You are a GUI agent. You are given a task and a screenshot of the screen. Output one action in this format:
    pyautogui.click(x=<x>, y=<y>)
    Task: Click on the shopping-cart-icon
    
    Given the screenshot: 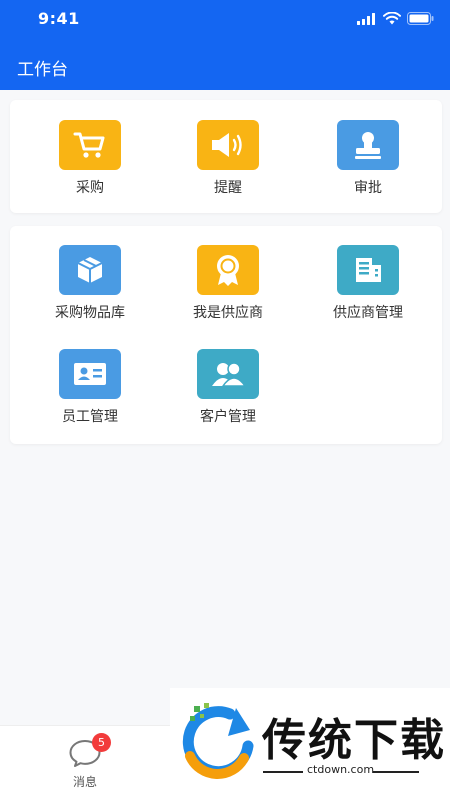 What is the action you would take?
    pyautogui.click(x=90, y=145)
    